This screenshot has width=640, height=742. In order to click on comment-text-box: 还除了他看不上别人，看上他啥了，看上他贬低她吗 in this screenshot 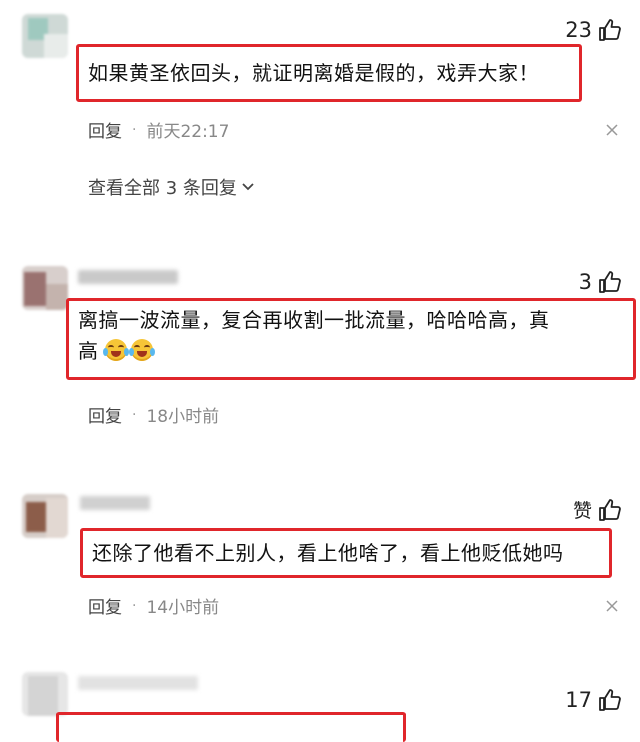, I will do `click(346, 553)`.